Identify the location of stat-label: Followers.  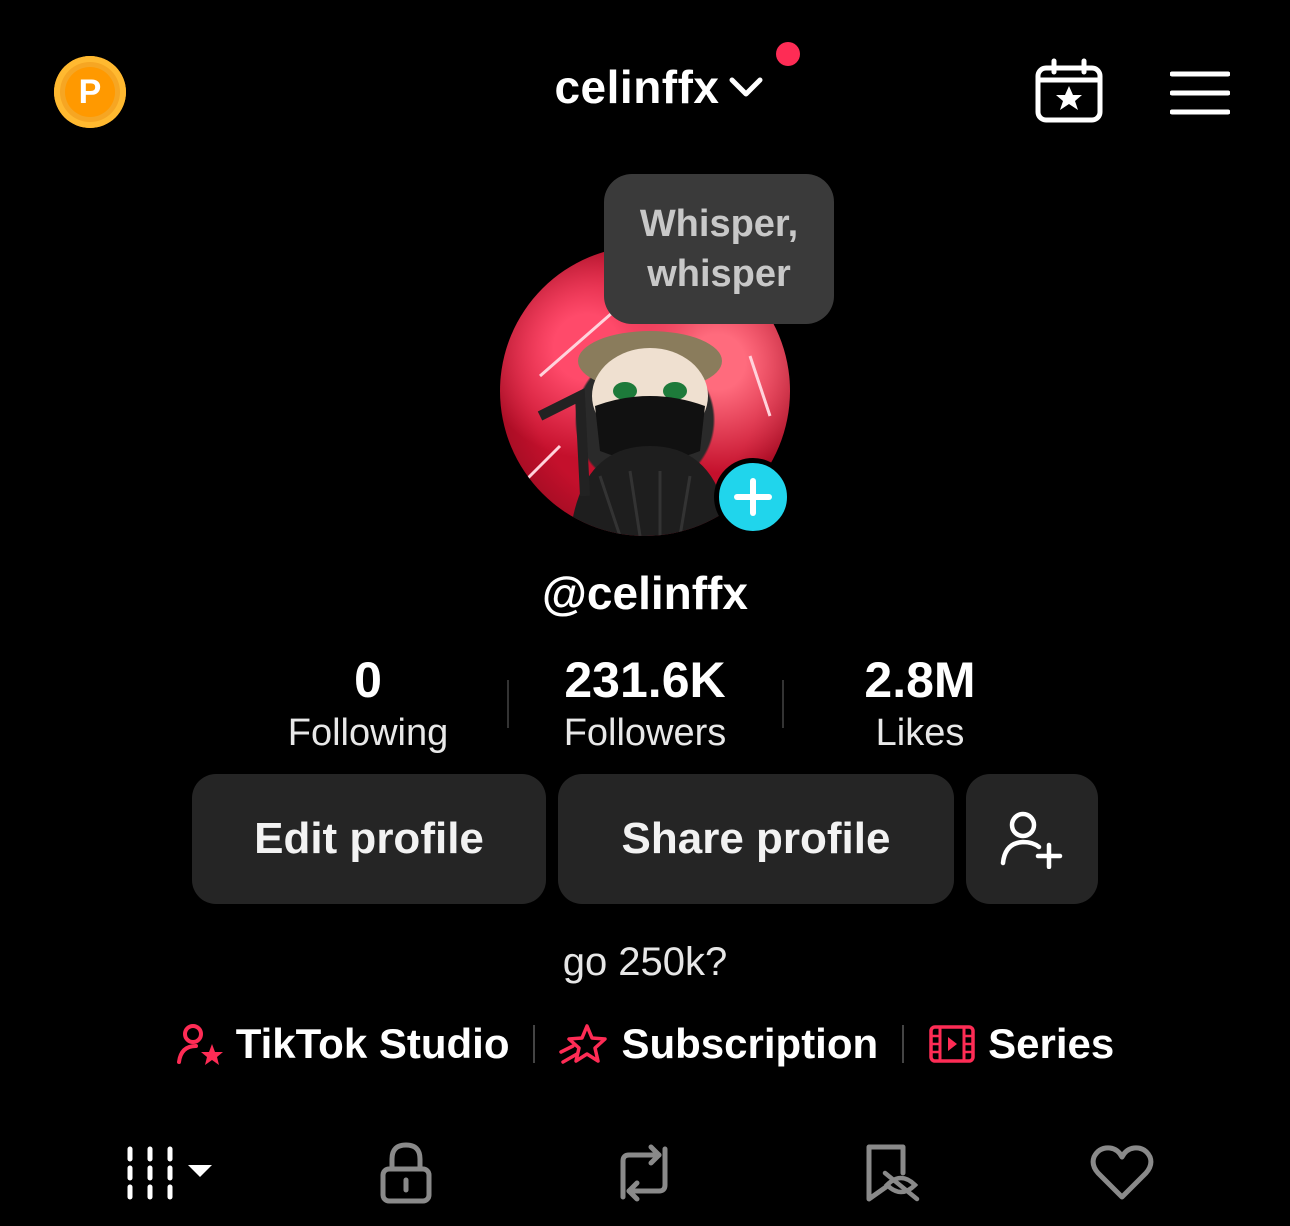
(645, 733).